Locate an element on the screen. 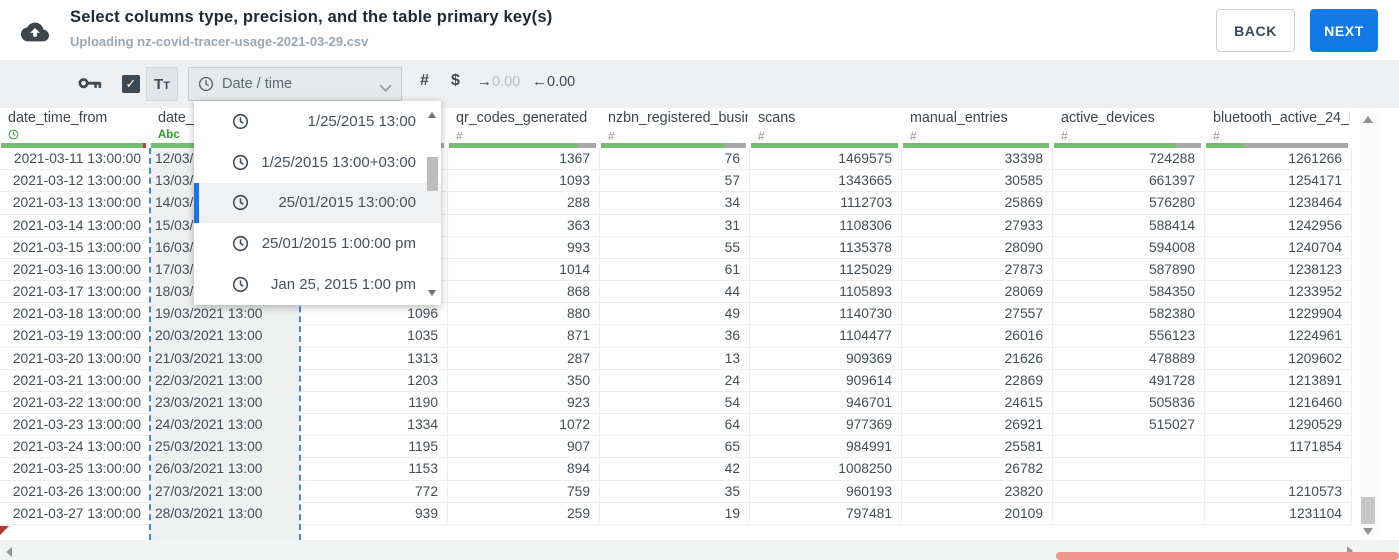 This screenshot has height=560, width=1399. cell: 556123 is located at coordinates (1129, 336).